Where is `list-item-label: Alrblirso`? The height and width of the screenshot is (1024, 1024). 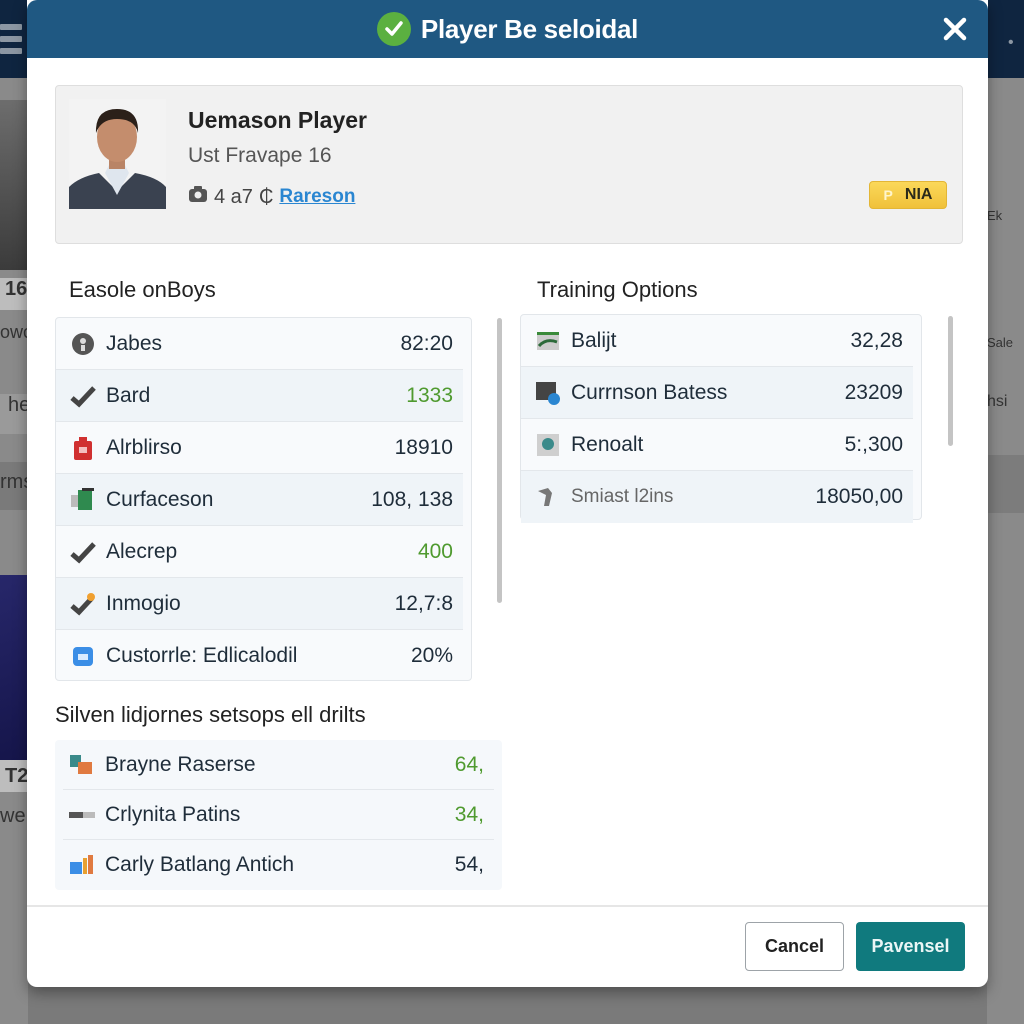
list-item-label: Alrblirso is located at coordinates (144, 447).